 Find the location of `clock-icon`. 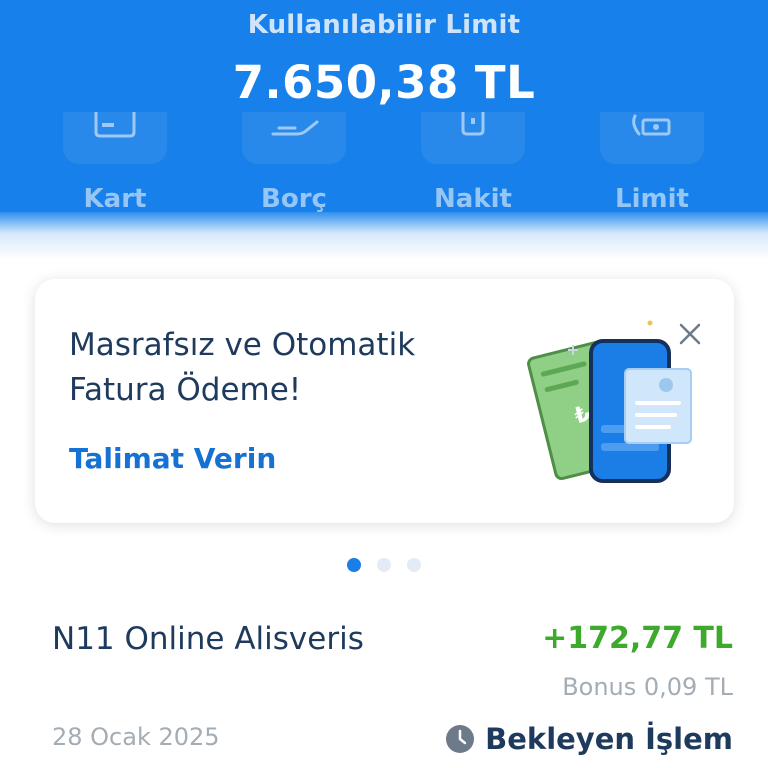

clock-icon is located at coordinates (460, 739).